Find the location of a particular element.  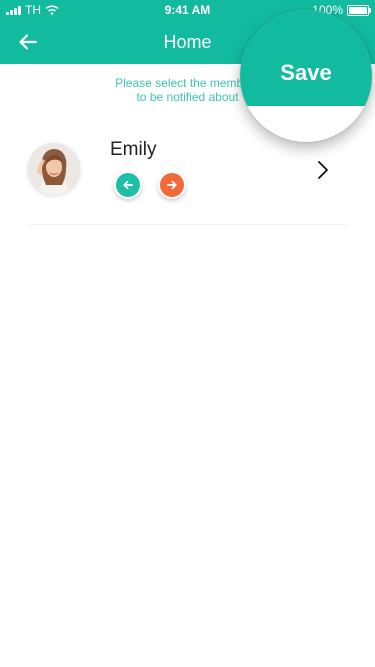

arrow-right-icon is located at coordinates (172, 185).